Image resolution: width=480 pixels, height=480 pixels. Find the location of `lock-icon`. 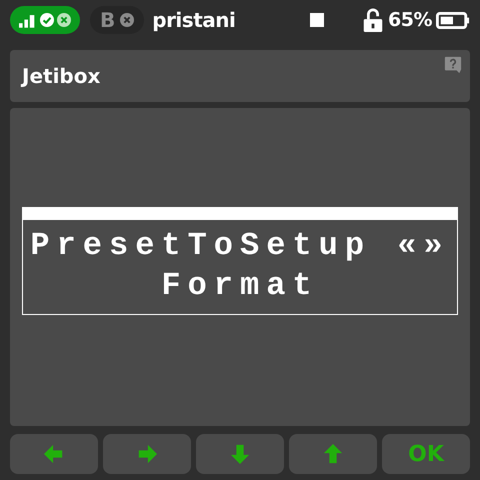

lock-icon is located at coordinates (373, 20).